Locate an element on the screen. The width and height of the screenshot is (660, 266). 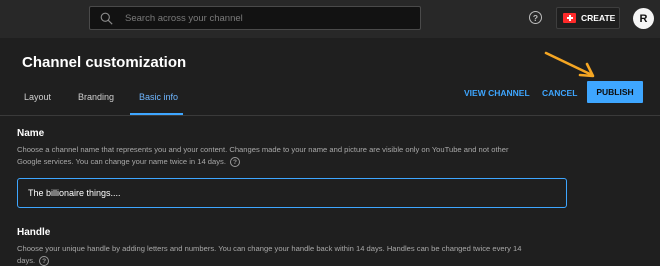
search-icon is located at coordinates (106, 18).